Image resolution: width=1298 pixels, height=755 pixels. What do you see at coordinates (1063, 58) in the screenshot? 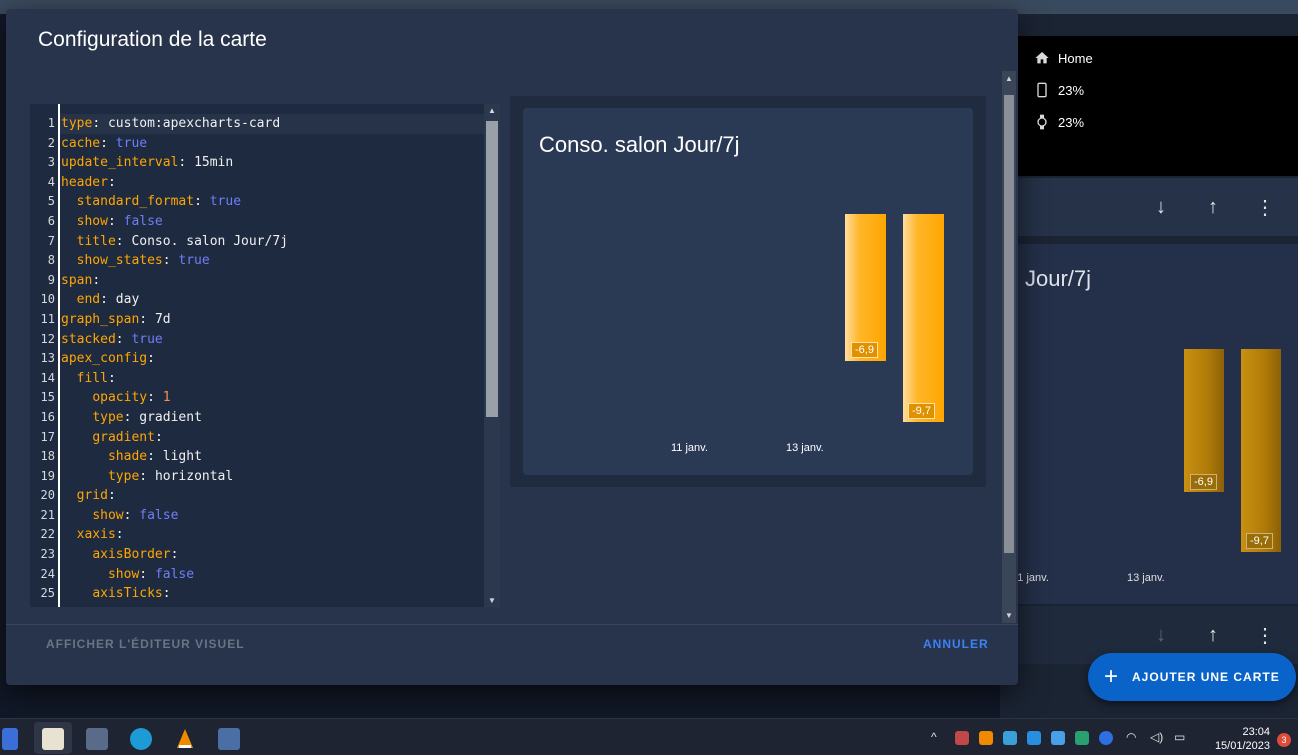
I see `entity-row-home: Home` at bounding box center [1063, 58].